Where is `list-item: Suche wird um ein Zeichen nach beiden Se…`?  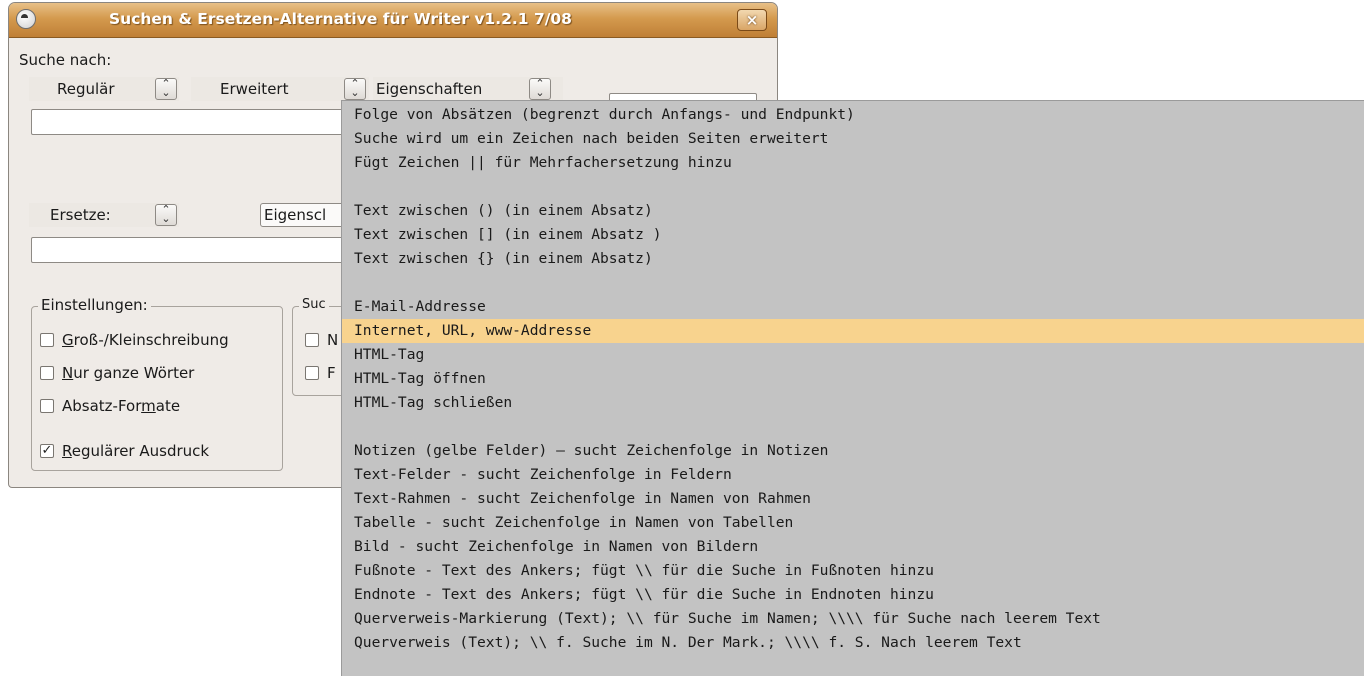 list-item: Suche wird um ein Zeichen nach beiden Se… is located at coordinates (853, 139).